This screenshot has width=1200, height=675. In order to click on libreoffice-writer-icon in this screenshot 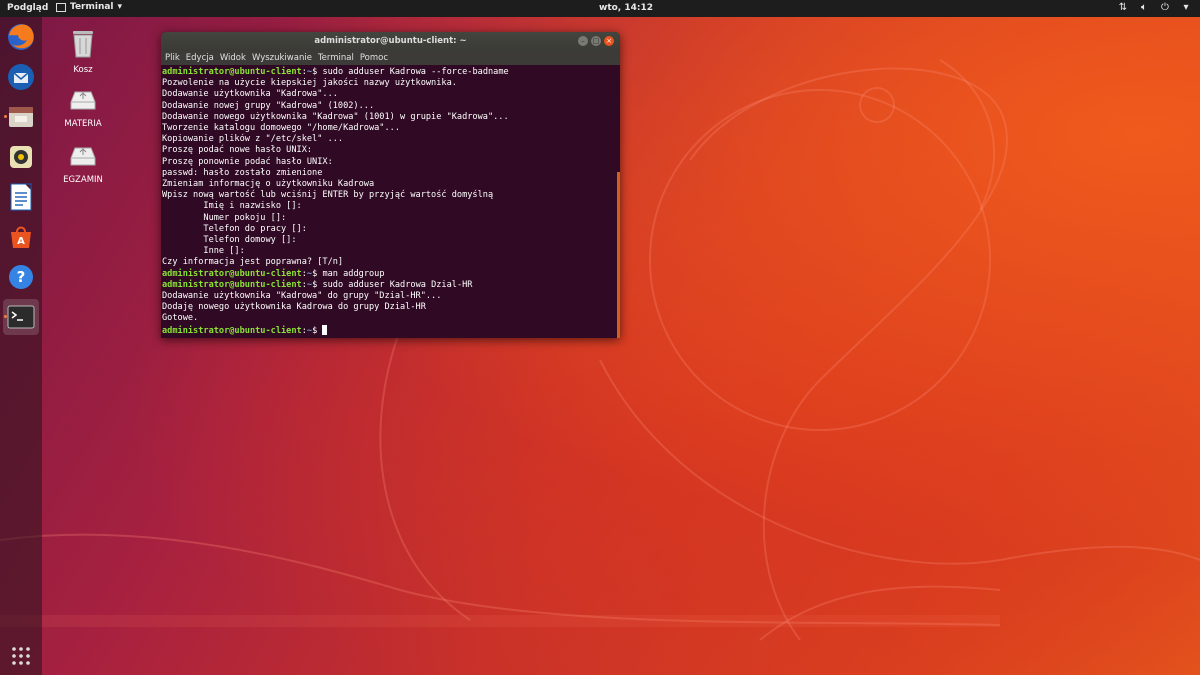, I will do `click(21, 197)`.